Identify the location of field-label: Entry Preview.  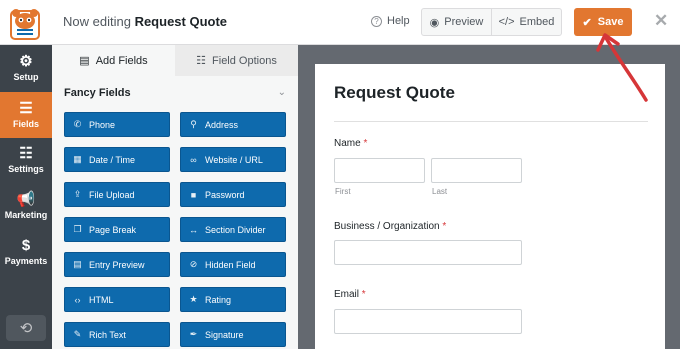
(117, 264).